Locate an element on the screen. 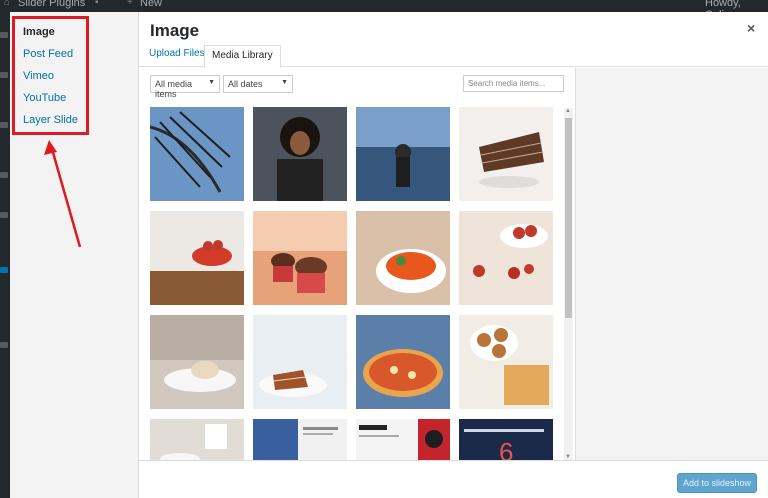 This screenshot has height=498, width=768. router-tabs: Upload Files Media Library is located at coordinates (453, 56).